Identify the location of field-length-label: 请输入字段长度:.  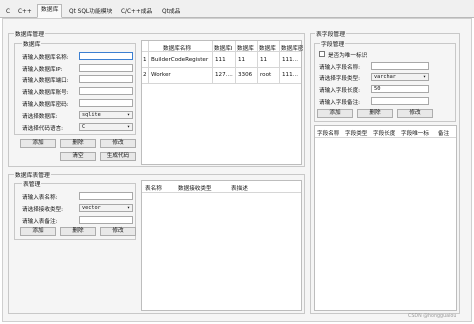
(340, 91).